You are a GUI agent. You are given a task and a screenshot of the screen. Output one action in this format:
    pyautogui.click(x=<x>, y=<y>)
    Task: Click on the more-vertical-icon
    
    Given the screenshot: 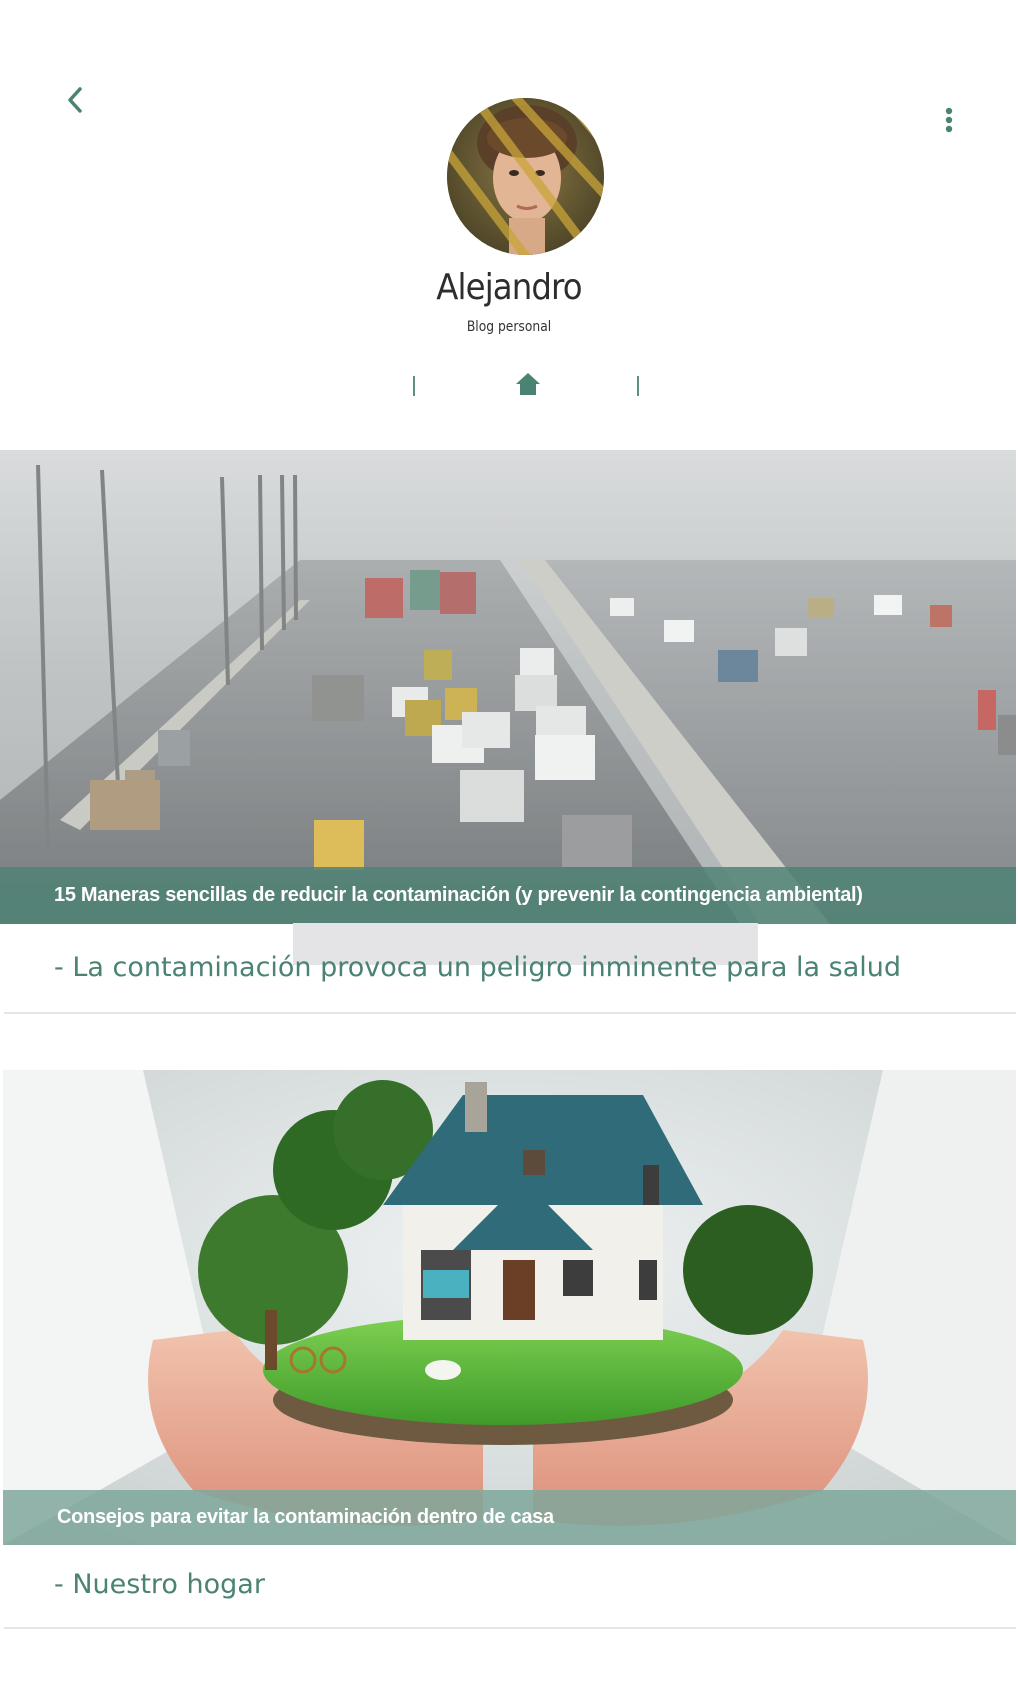 What is the action you would take?
    pyautogui.click(x=949, y=120)
    